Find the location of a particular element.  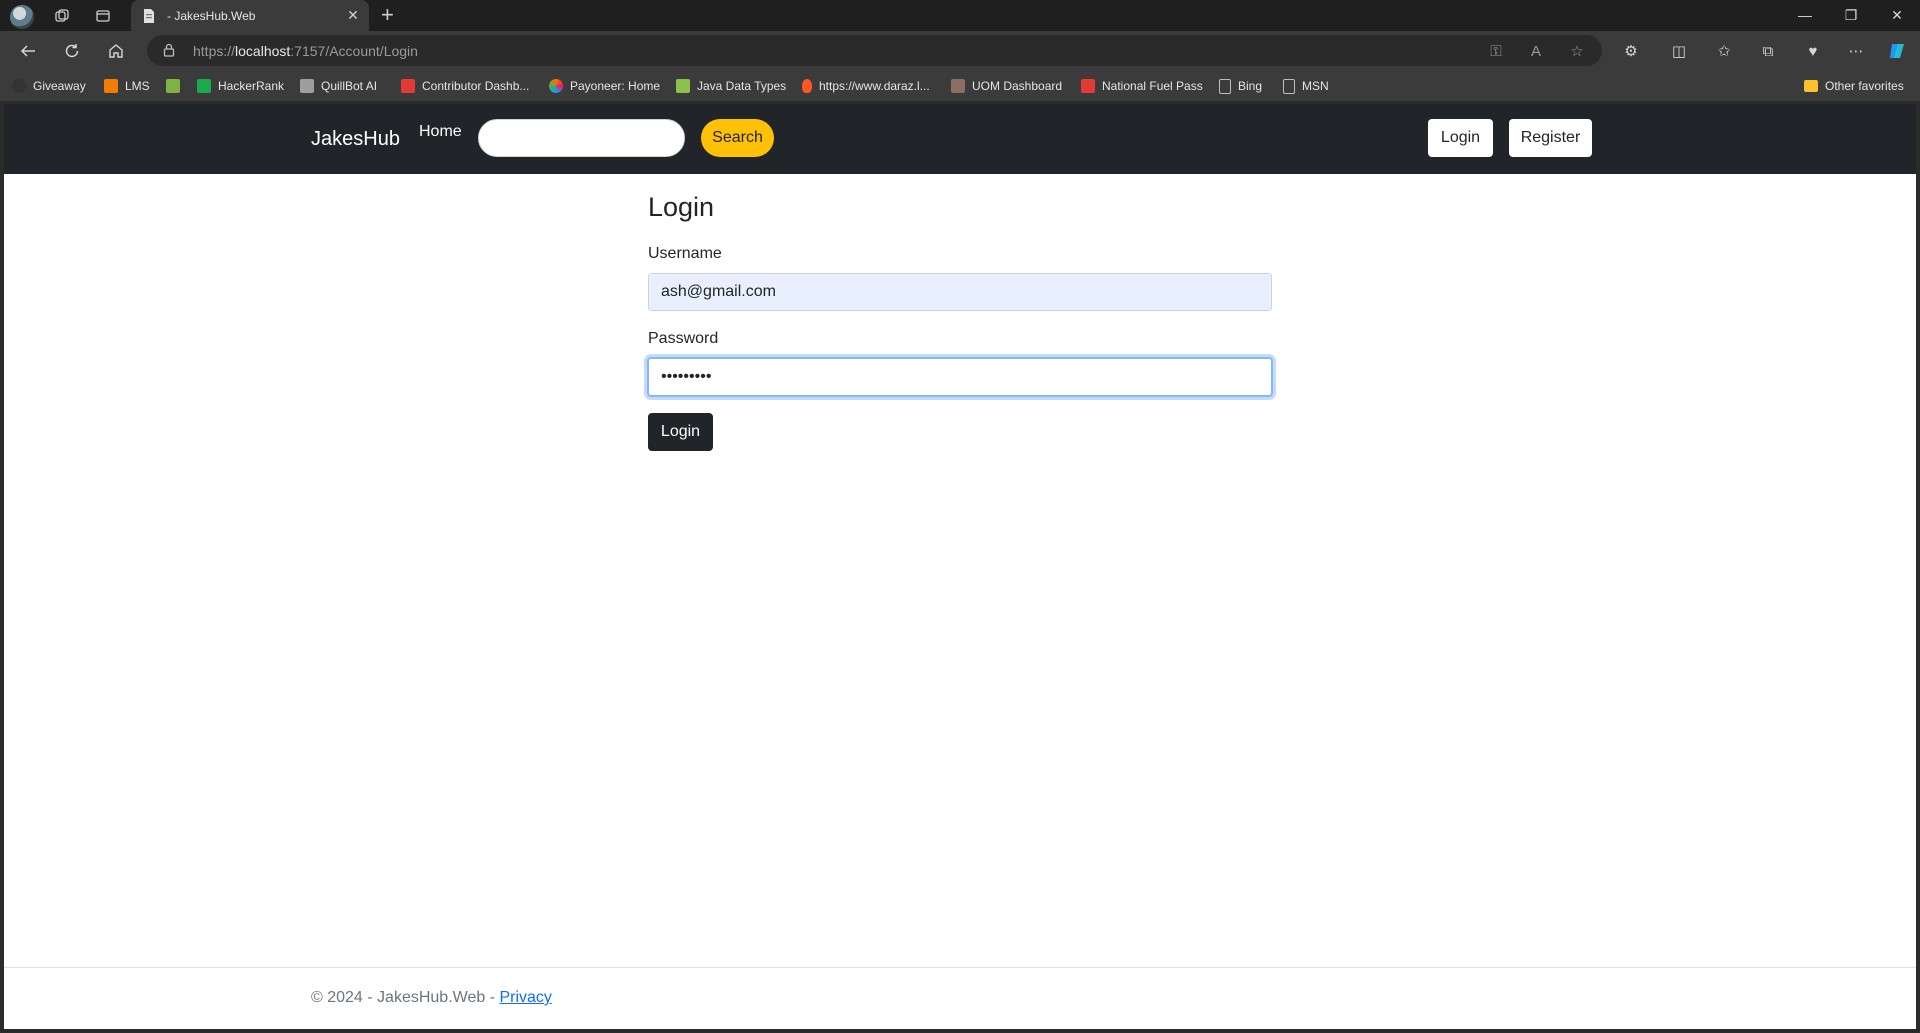

page-title: Login is located at coordinates (681, 207).